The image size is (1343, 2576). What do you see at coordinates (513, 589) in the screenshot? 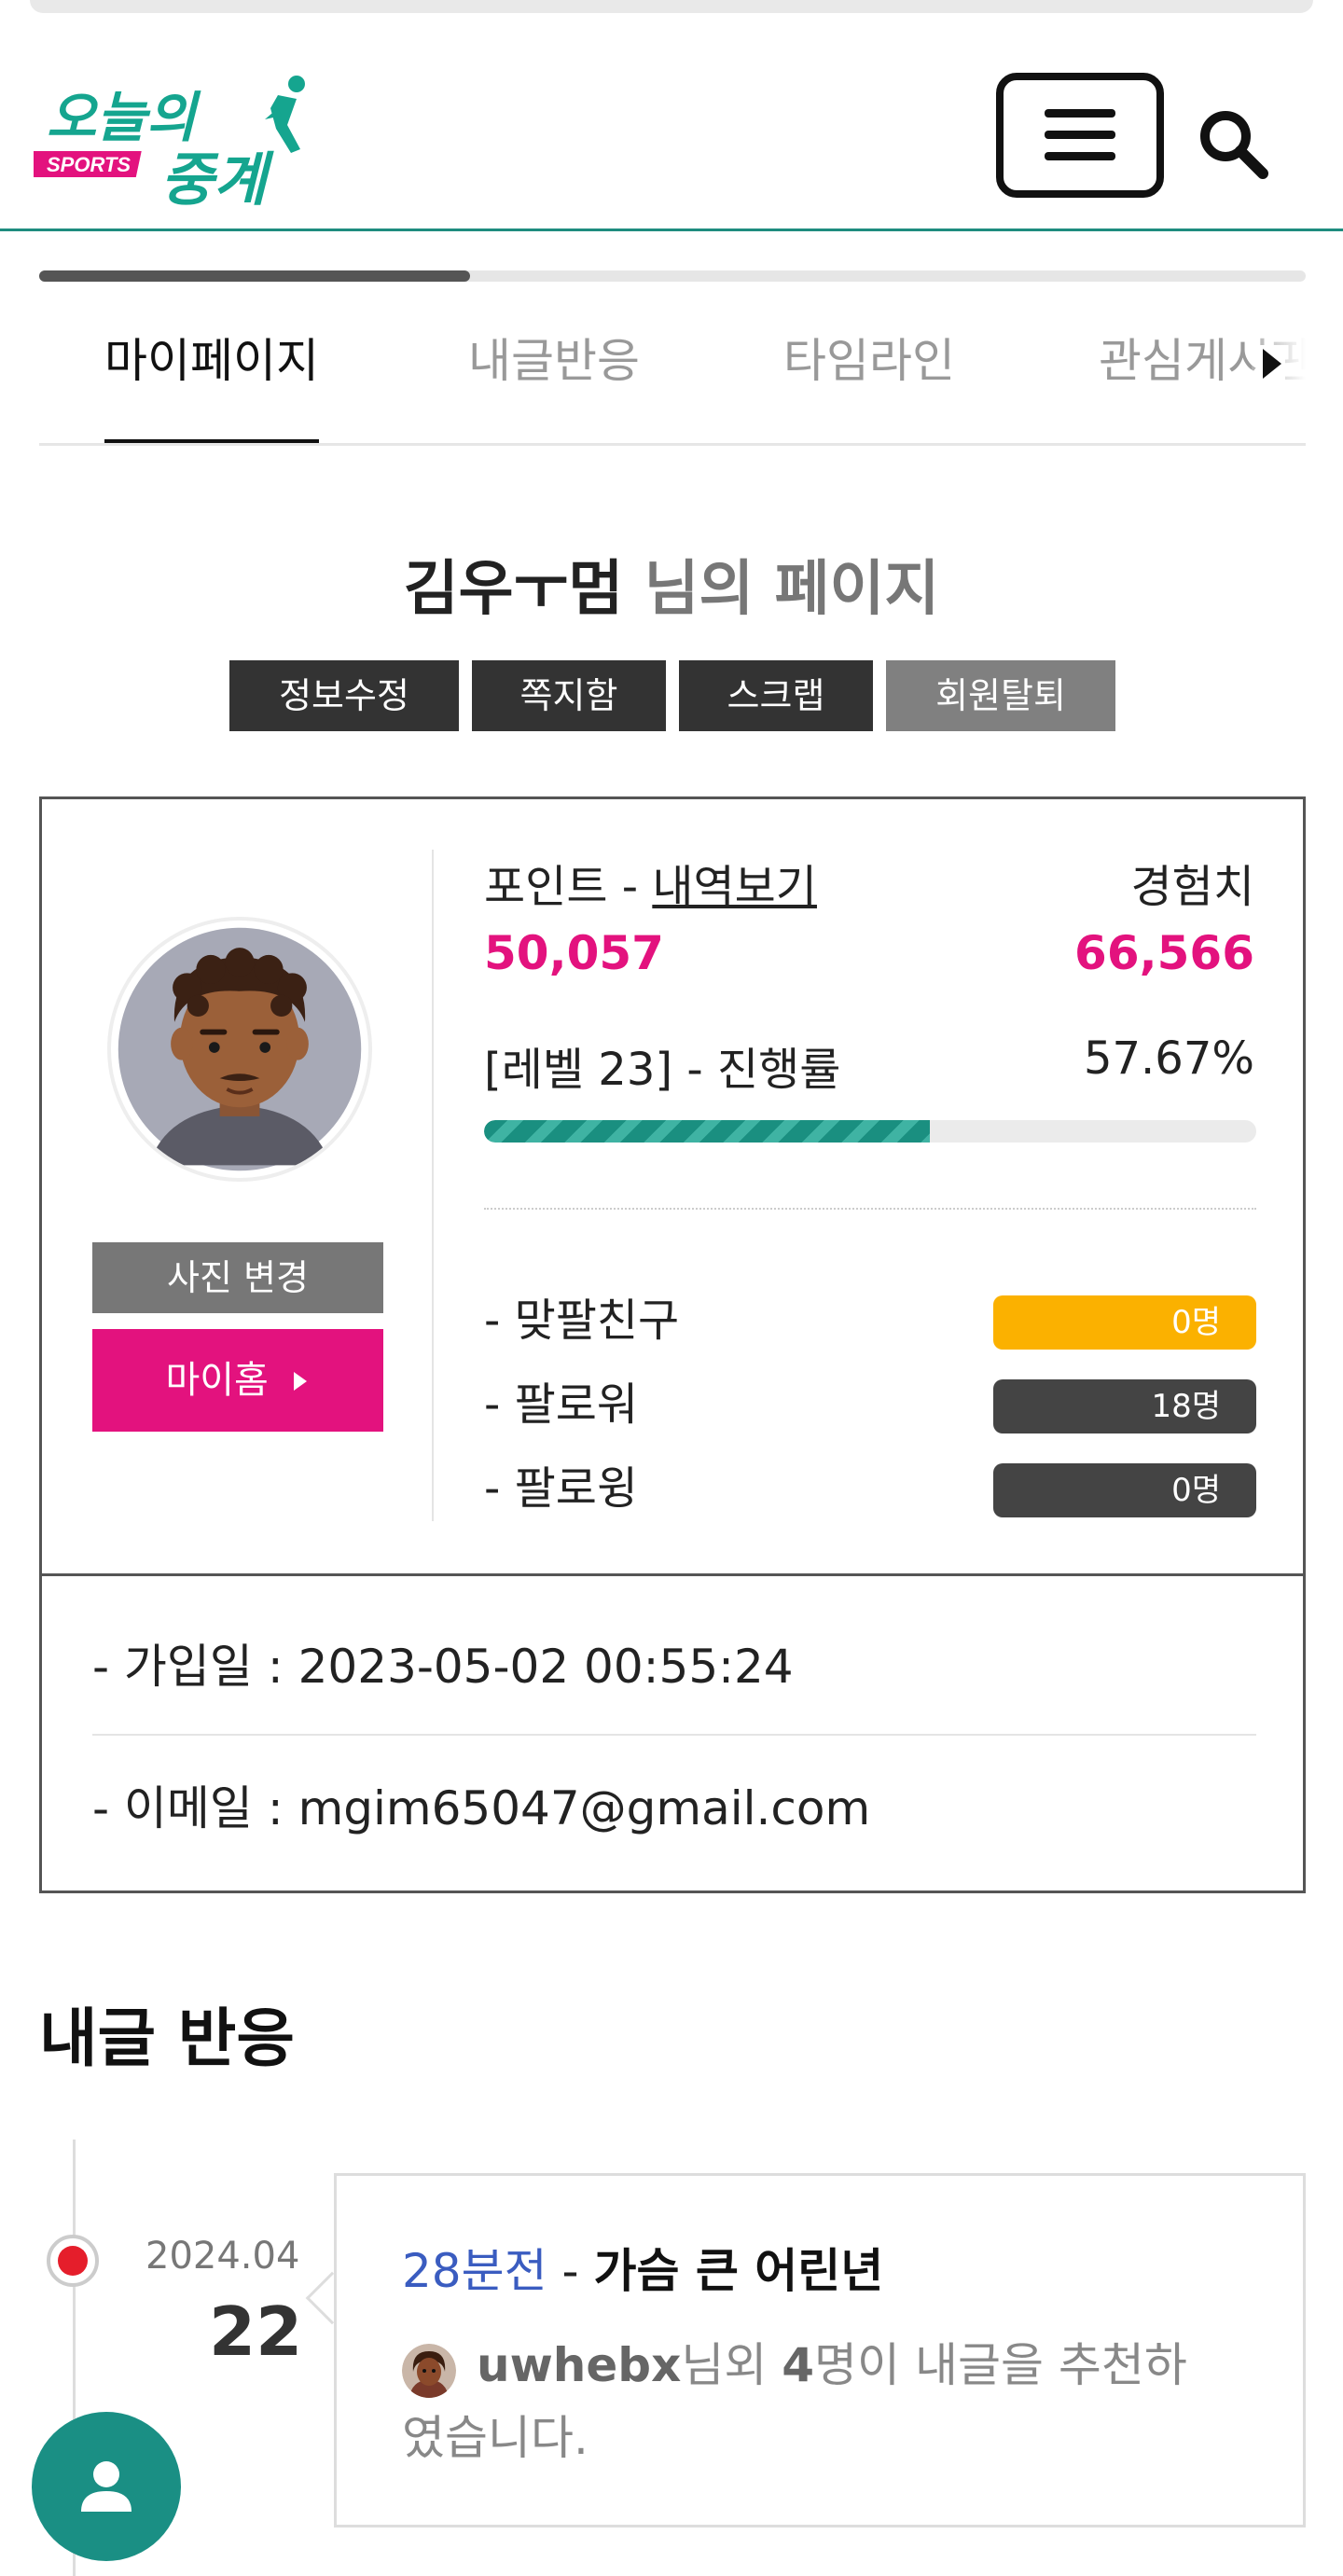
I see `member-nickname: 김우ㅜ멈` at bounding box center [513, 589].